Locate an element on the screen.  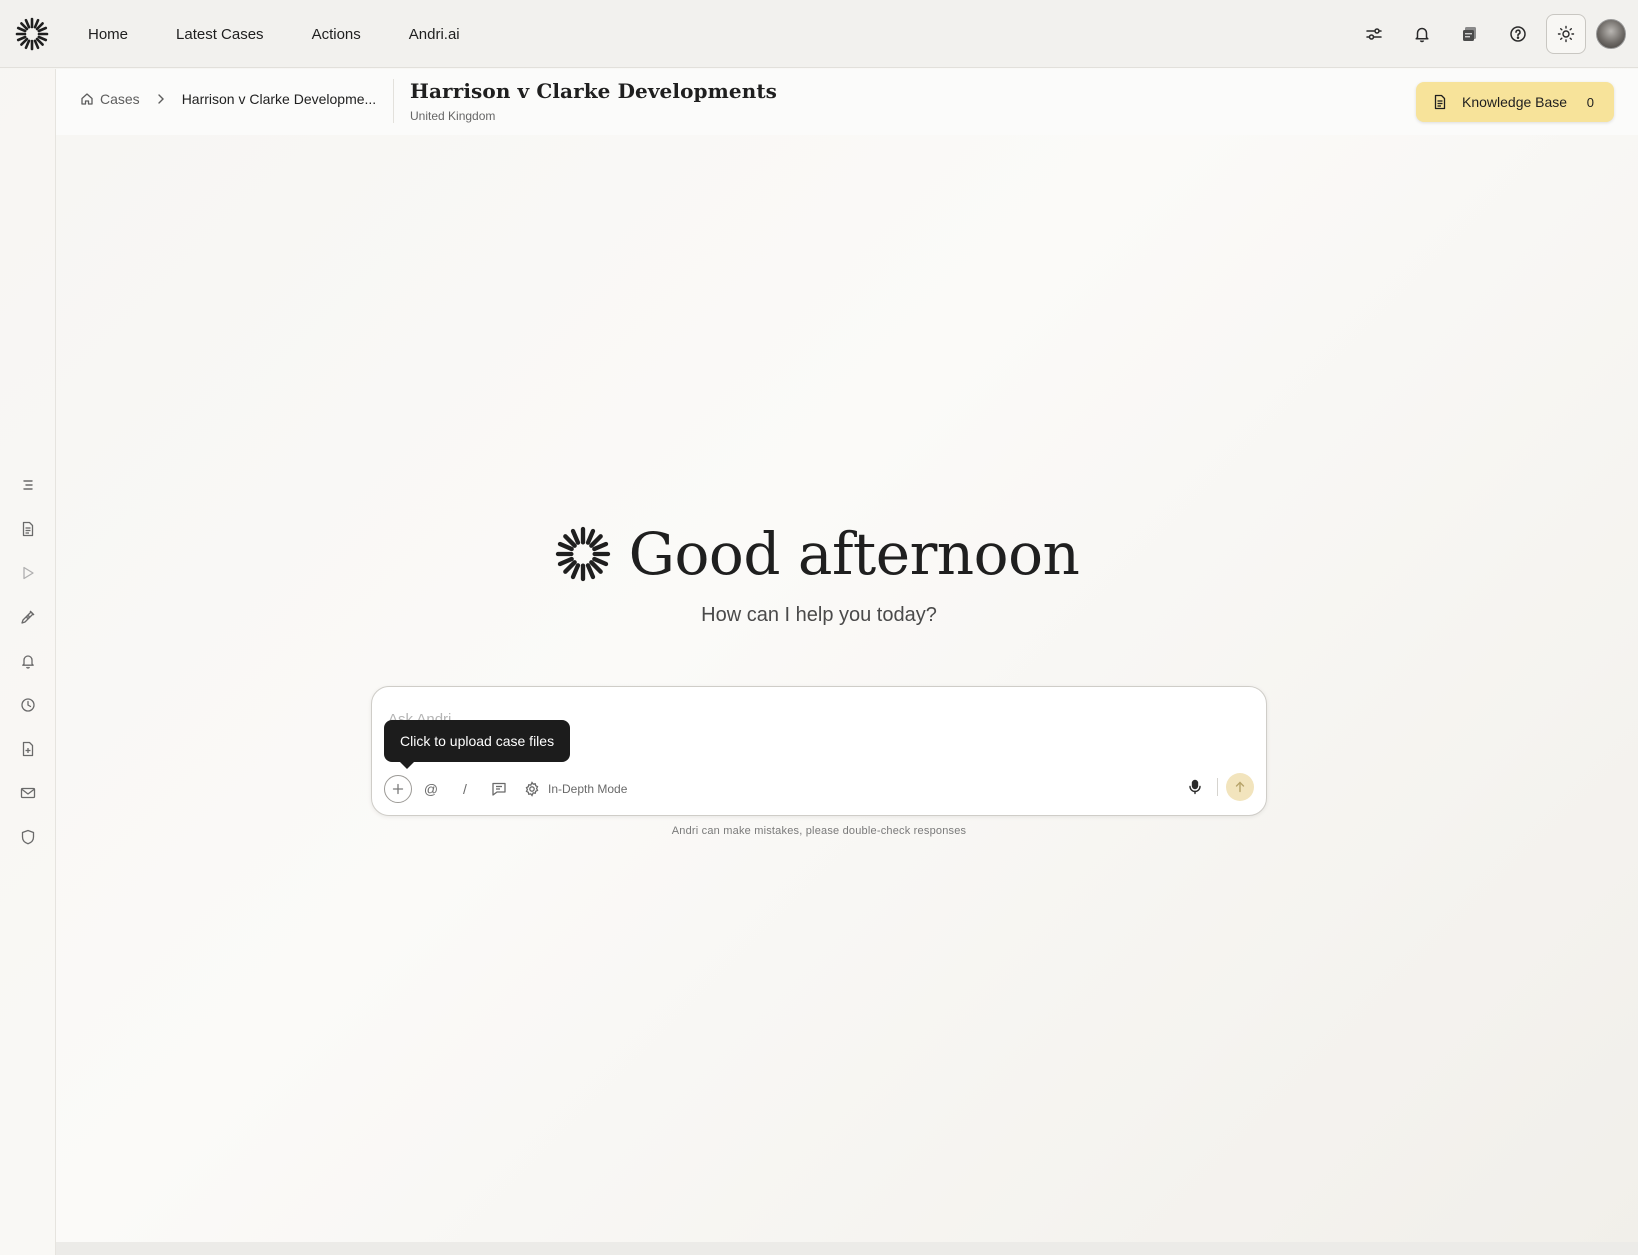
plus-icon is located at coordinates (398, 789).